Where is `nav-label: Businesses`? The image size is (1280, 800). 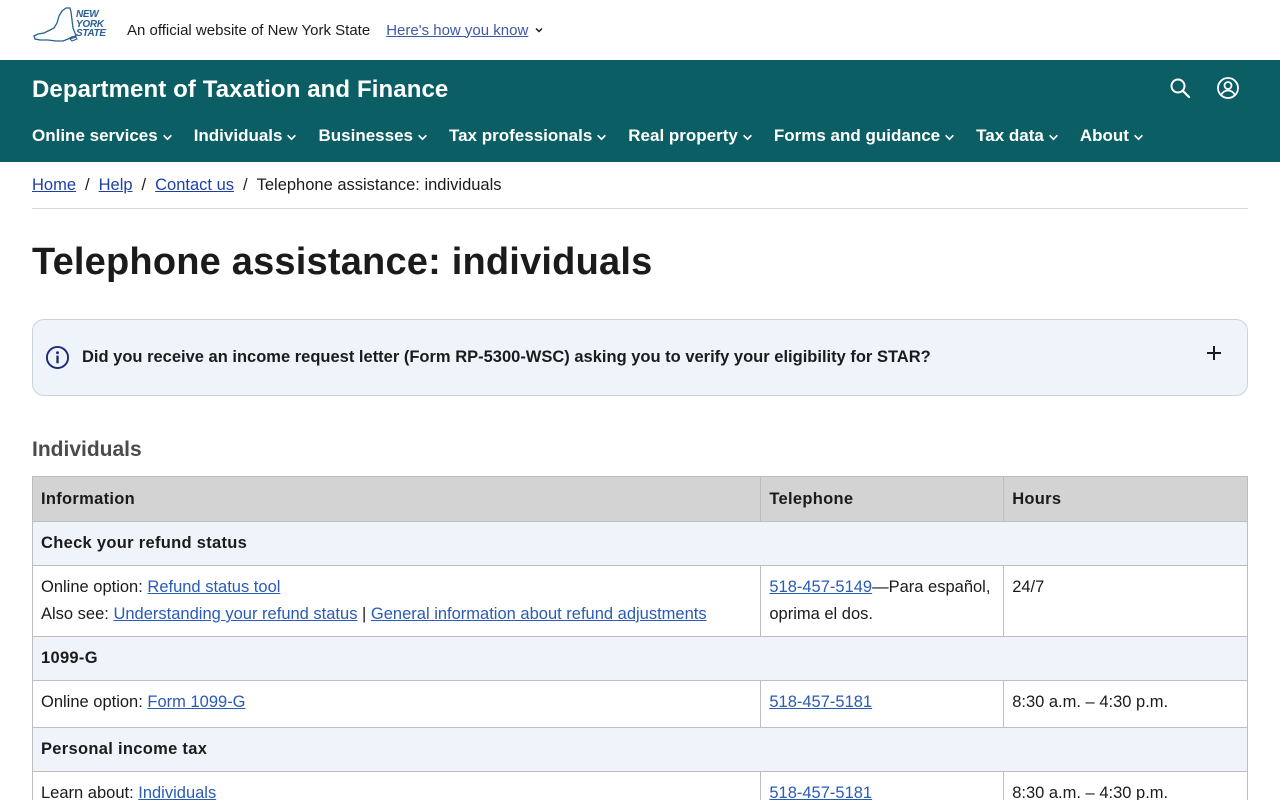
nav-label: Businesses is located at coordinates (365, 135).